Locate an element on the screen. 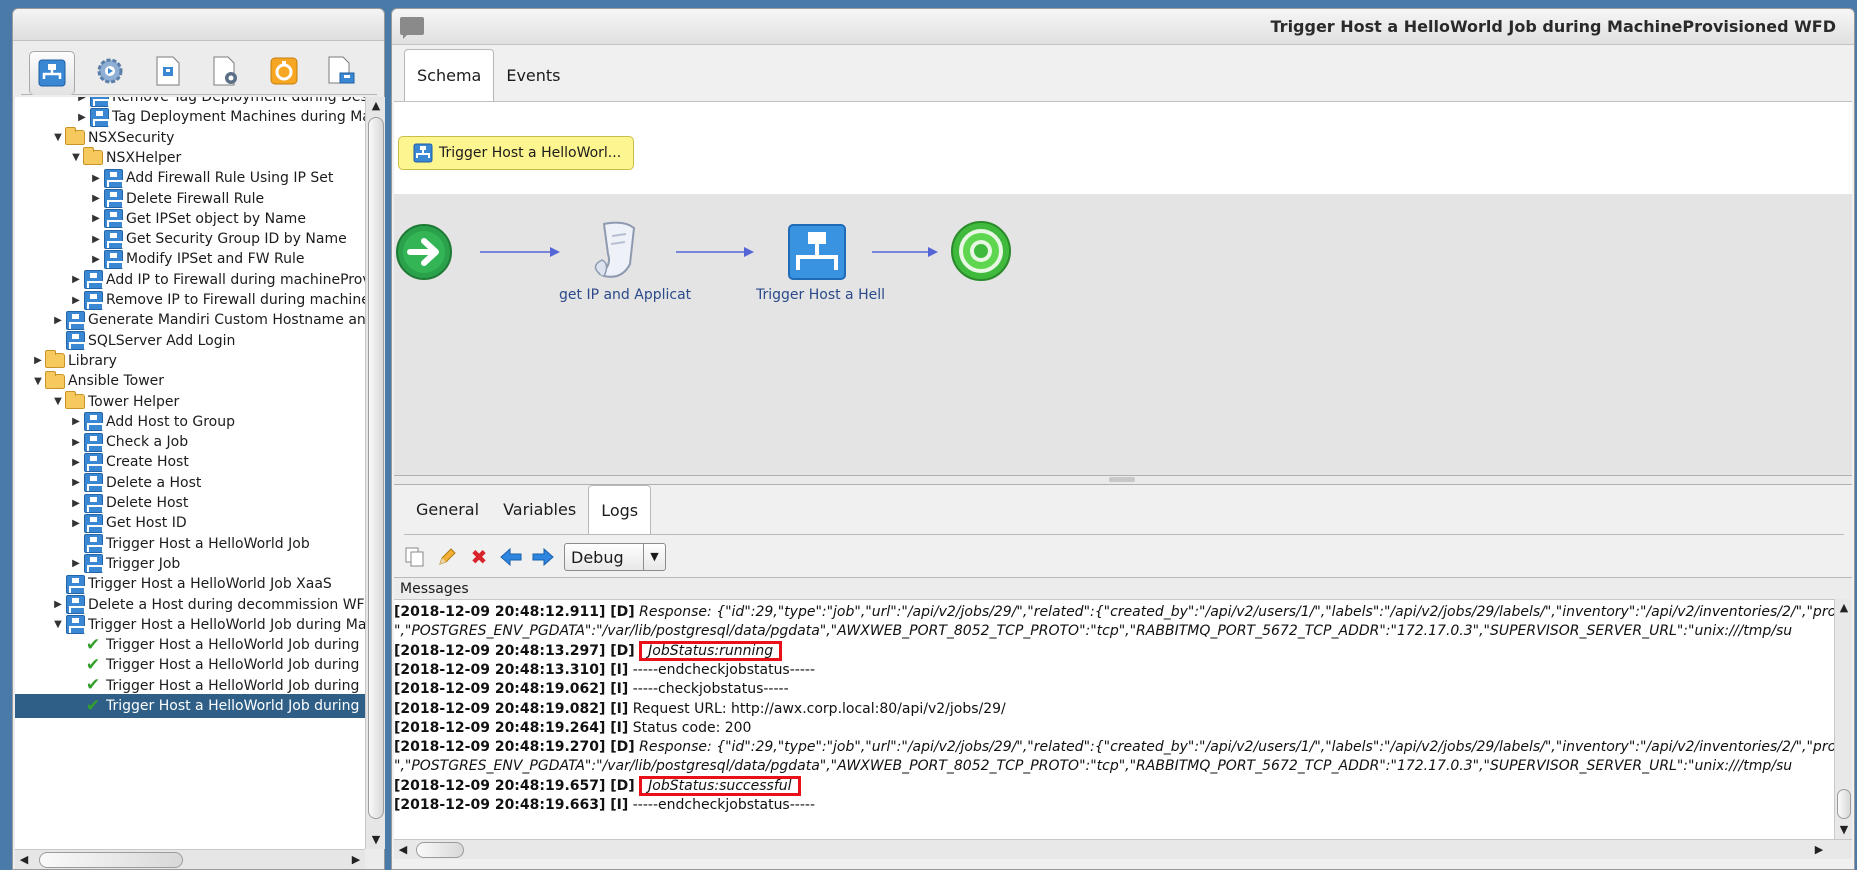 Image resolution: width=1857 pixels, height=870 pixels. log-timestamp: [2018-12-09 20:48:13.310] [I] is located at coordinates (511, 669).